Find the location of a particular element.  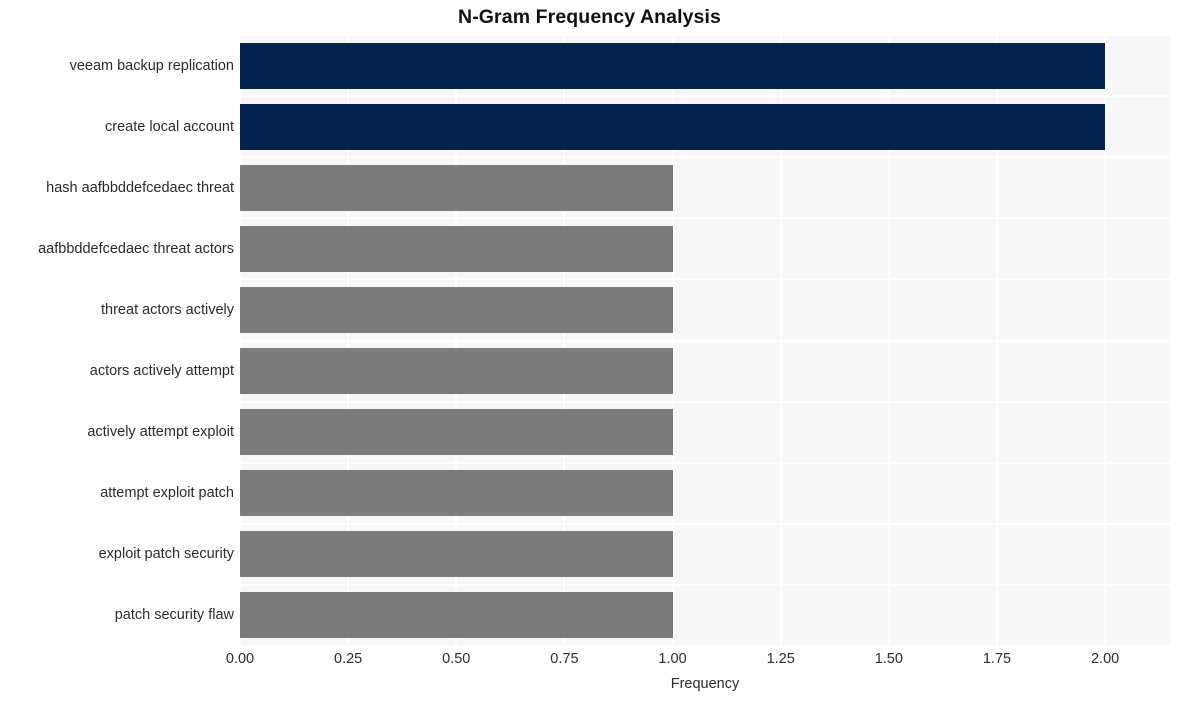

y-tick-label: hash aafbbddefcedaec threat is located at coordinates (140, 187).